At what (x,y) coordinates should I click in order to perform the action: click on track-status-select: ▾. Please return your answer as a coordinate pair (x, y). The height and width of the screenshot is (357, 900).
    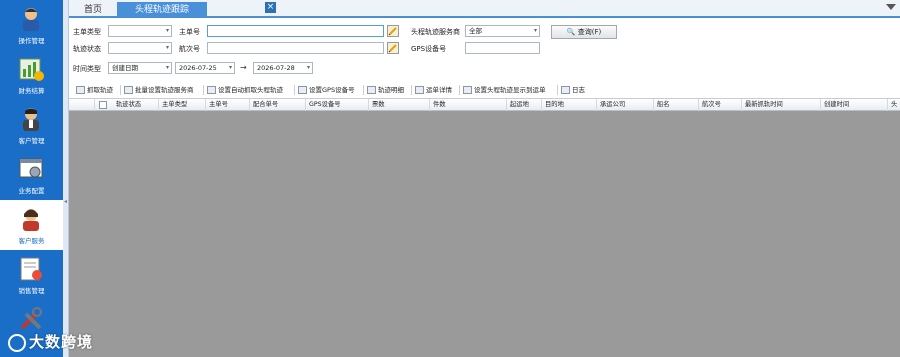
    Looking at the image, I should click on (140, 48).